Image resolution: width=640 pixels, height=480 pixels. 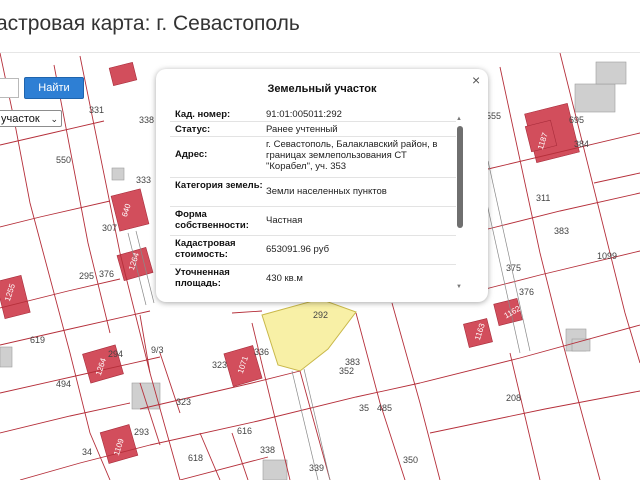 What do you see at coordinates (284, 220) in the screenshot?
I see `info-value: Частная` at bounding box center [284, 220].